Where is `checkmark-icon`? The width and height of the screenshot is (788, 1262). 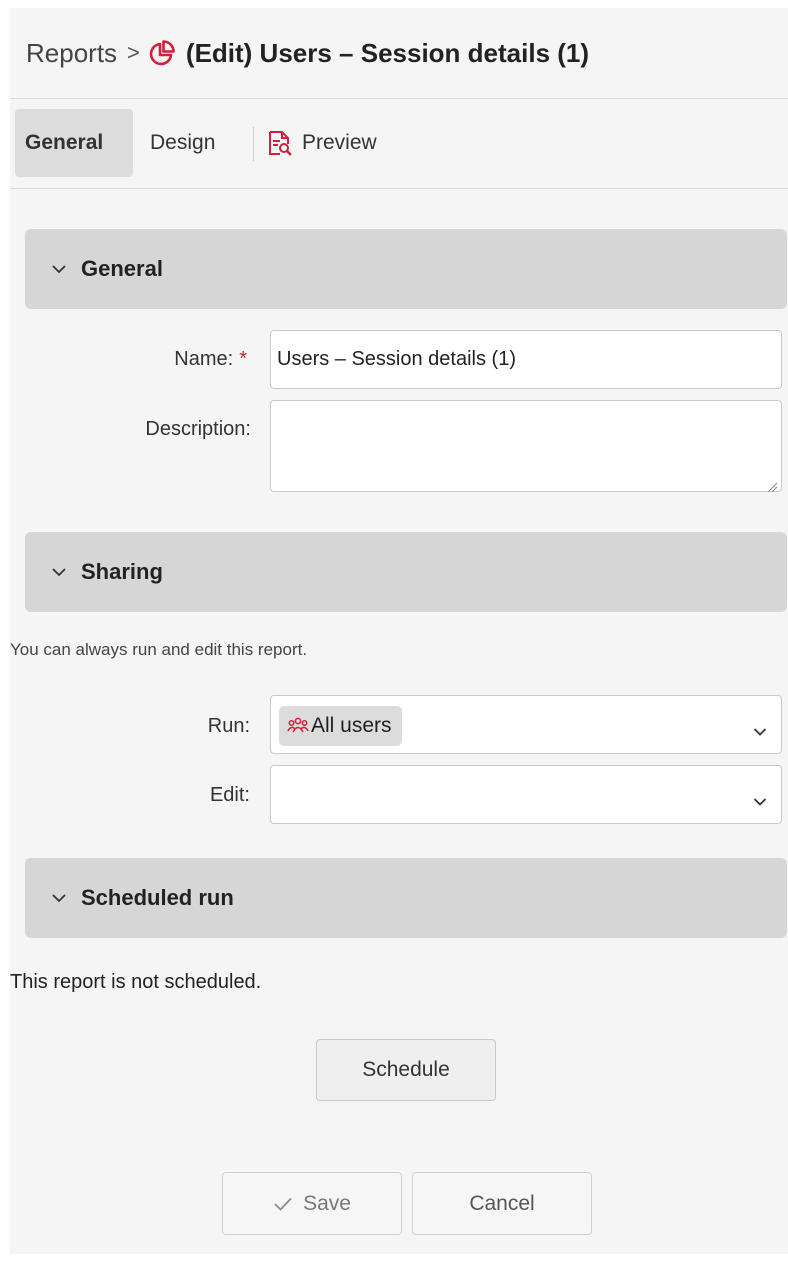 checkmark-icon is located at coordinates (283, 1204).